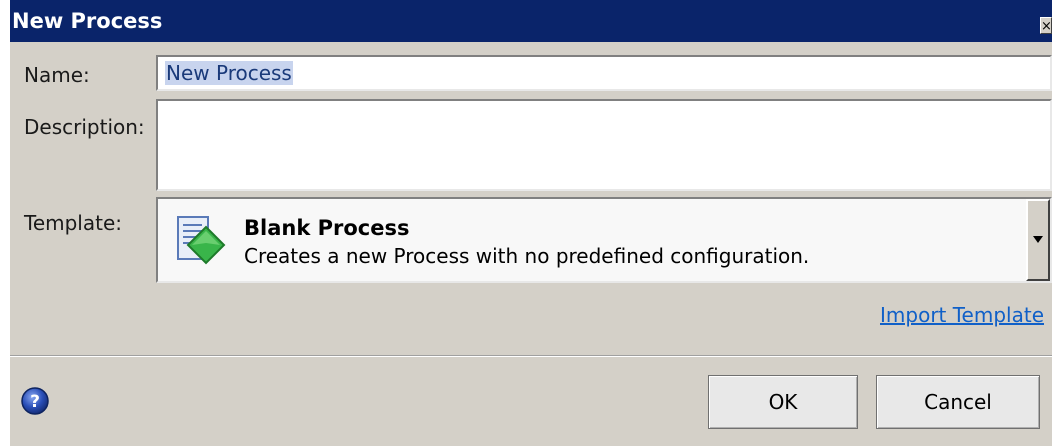 The height and width of the screenshot is (446, 1052). I want to click on divider, so click(531, 356).